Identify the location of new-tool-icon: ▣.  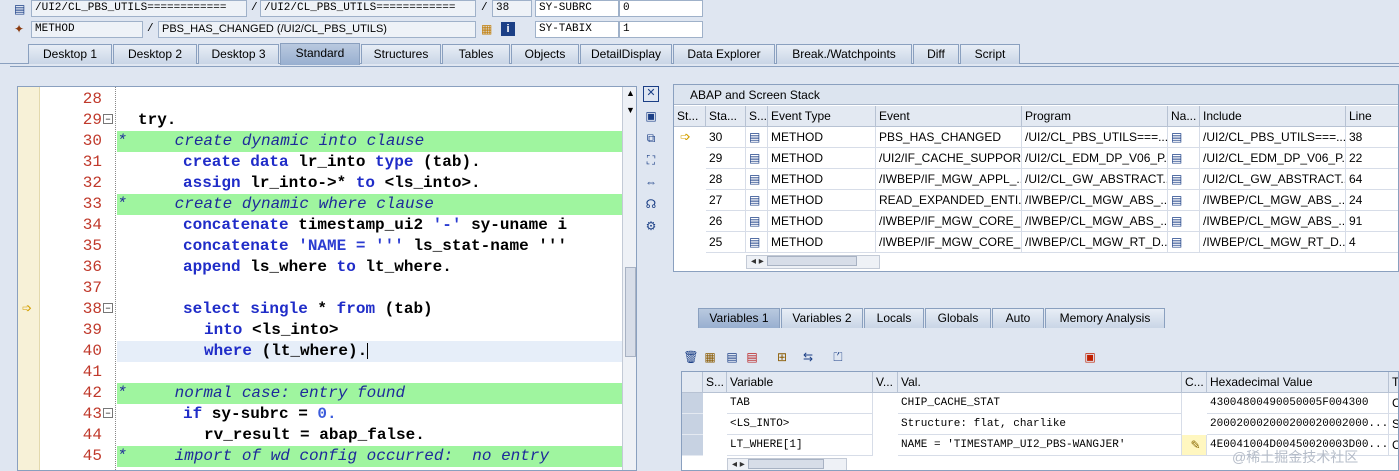
(651, 116).